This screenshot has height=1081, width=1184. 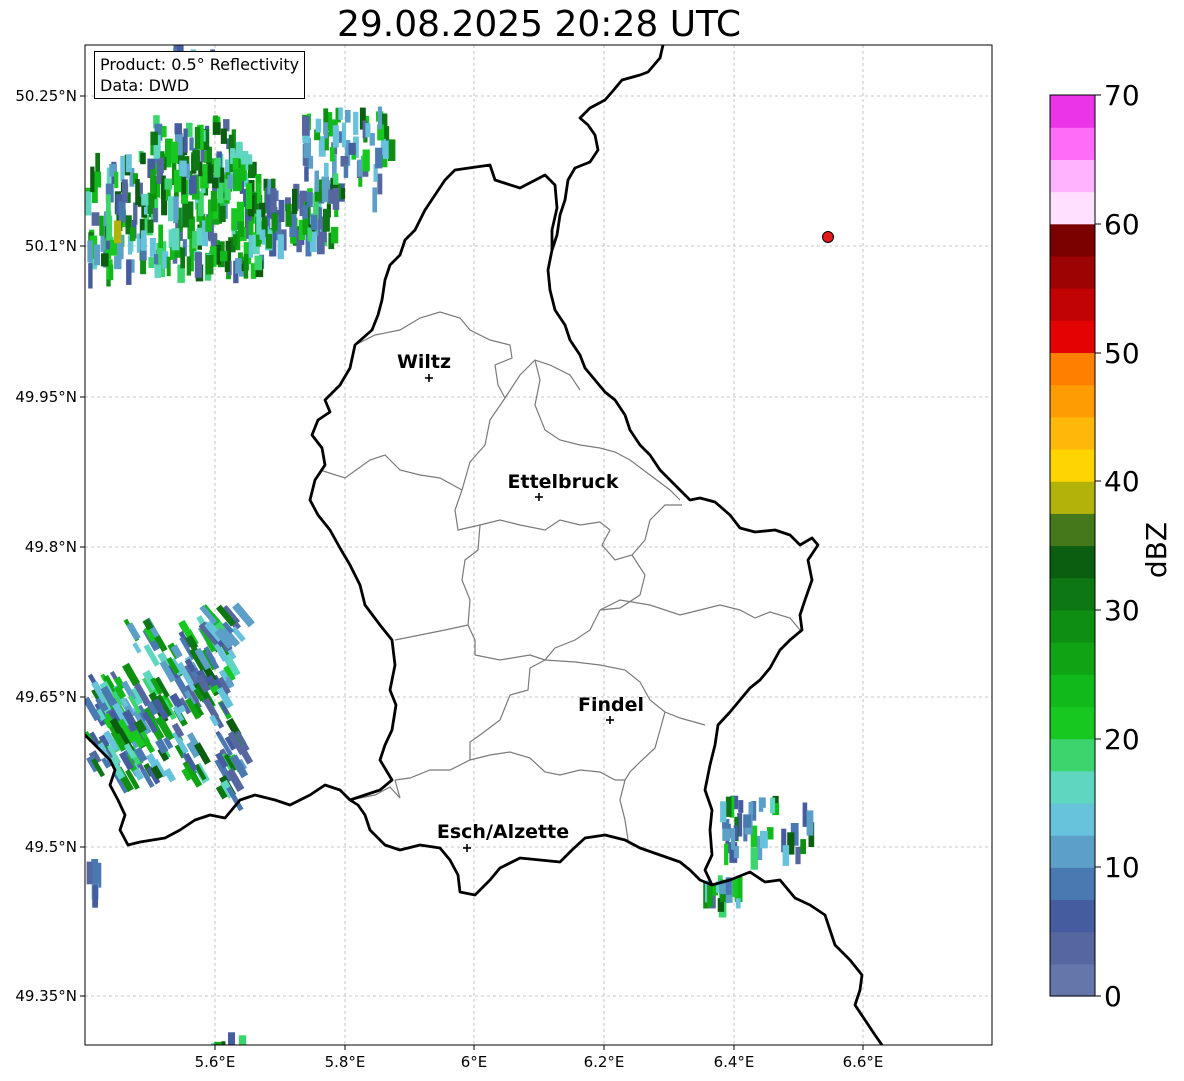 I want to click on lat-tick-label: 49.35°N, so click(x=46, y=996).